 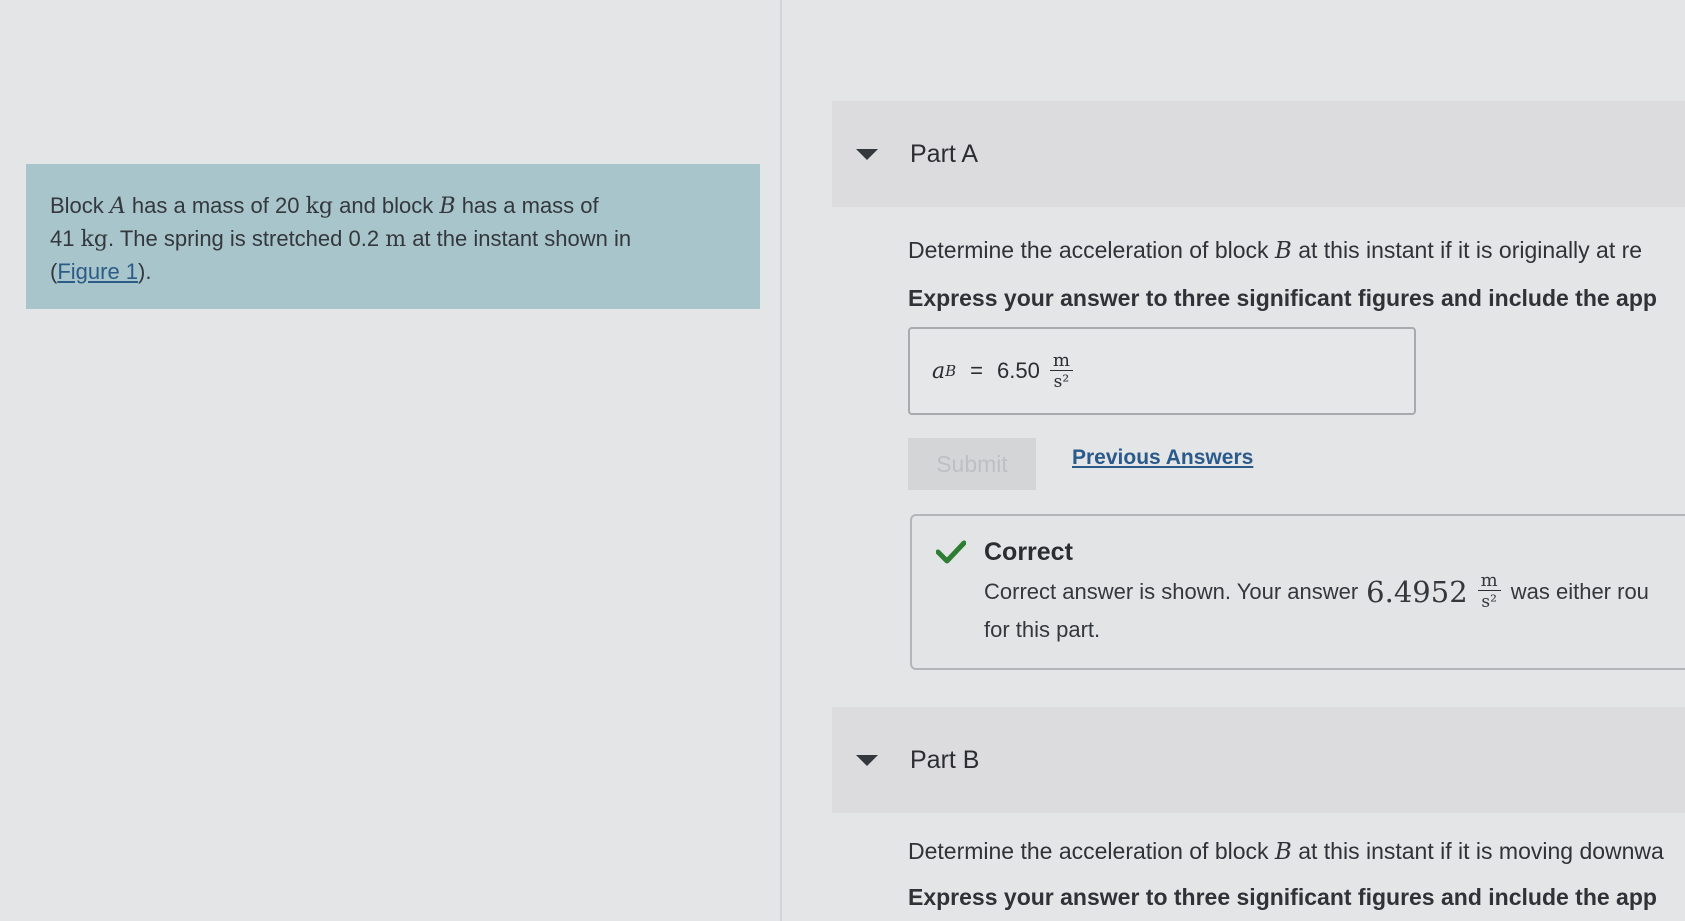 I want to click on part-a-title: Part A, so click(x=944, y=153).